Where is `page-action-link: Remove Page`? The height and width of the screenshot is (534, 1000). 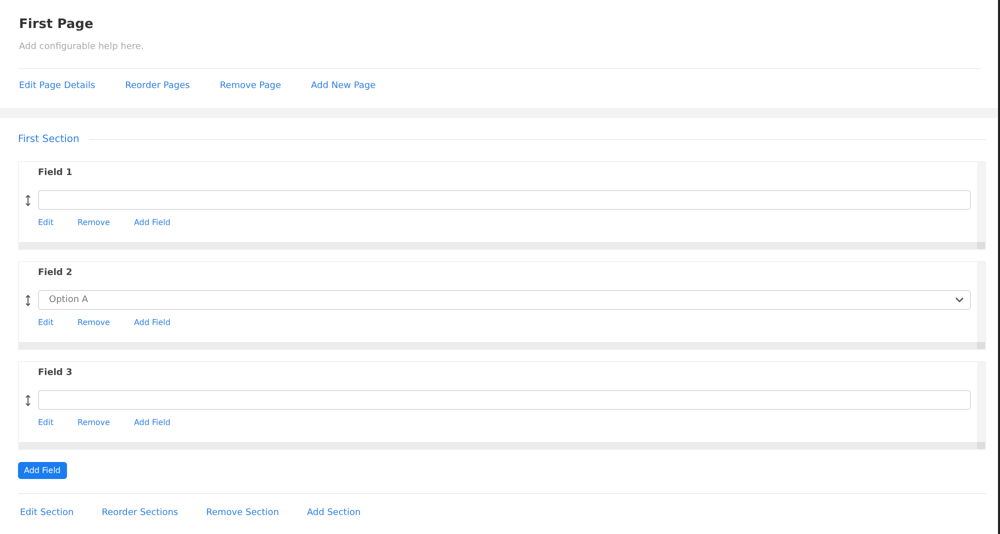
page-action-link: Remove Page is located at coordinates (251, 86).